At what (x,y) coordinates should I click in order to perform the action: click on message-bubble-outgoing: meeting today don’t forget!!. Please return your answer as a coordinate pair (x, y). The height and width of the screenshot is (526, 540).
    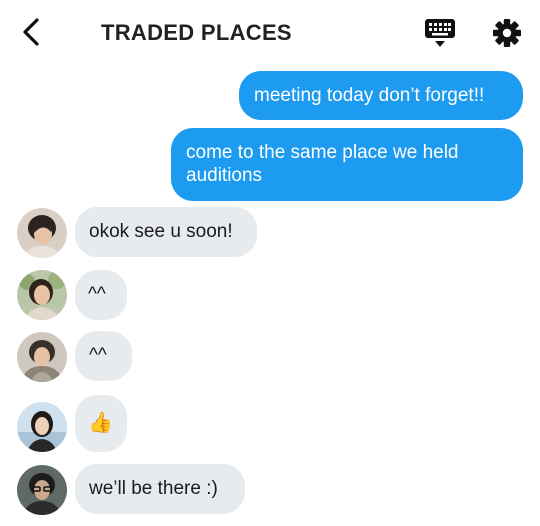
    Looking at the image, I should click on (381, 95).